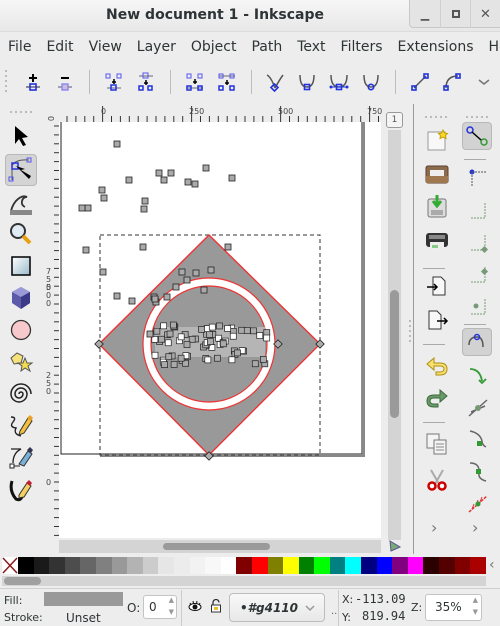 The image size is (500, 626). I want to click on open-button, so click(437, 174).